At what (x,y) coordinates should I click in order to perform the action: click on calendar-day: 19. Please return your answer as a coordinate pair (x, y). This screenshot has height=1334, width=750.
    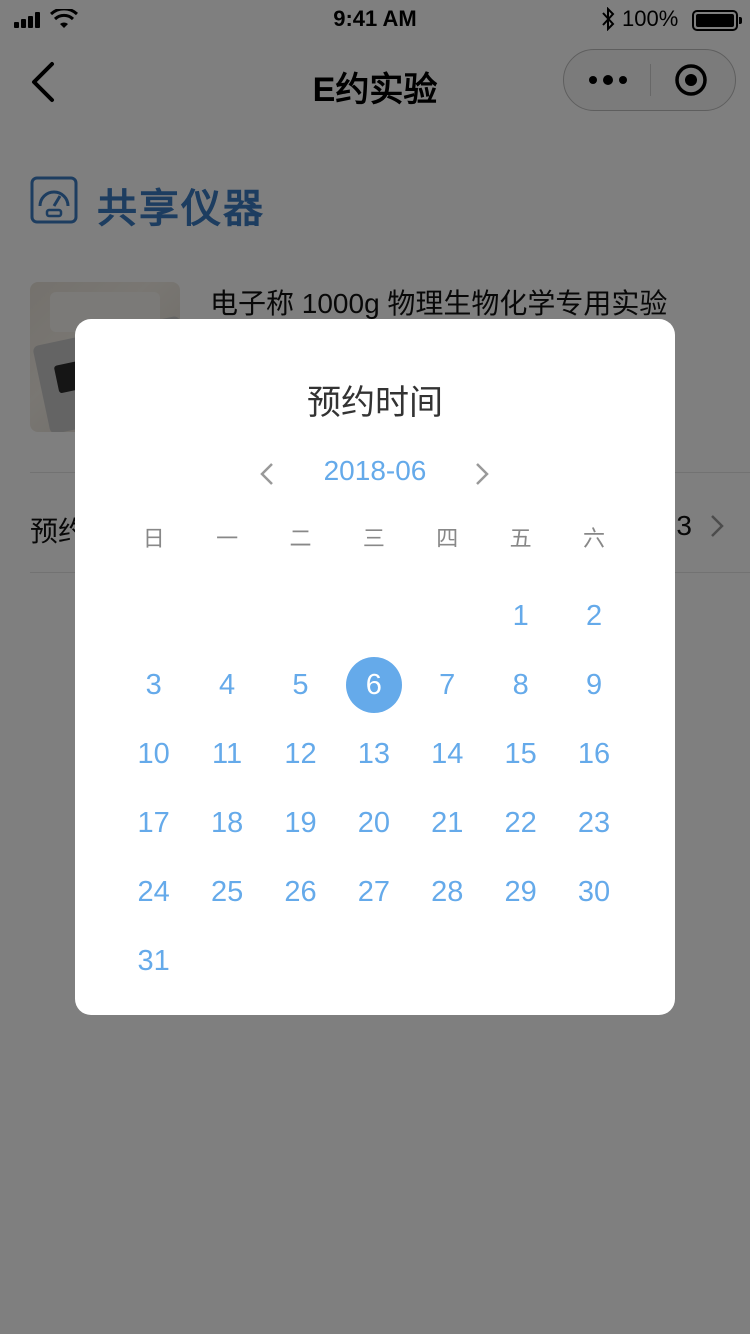
    Looking at the image, I should click on (300, 822).